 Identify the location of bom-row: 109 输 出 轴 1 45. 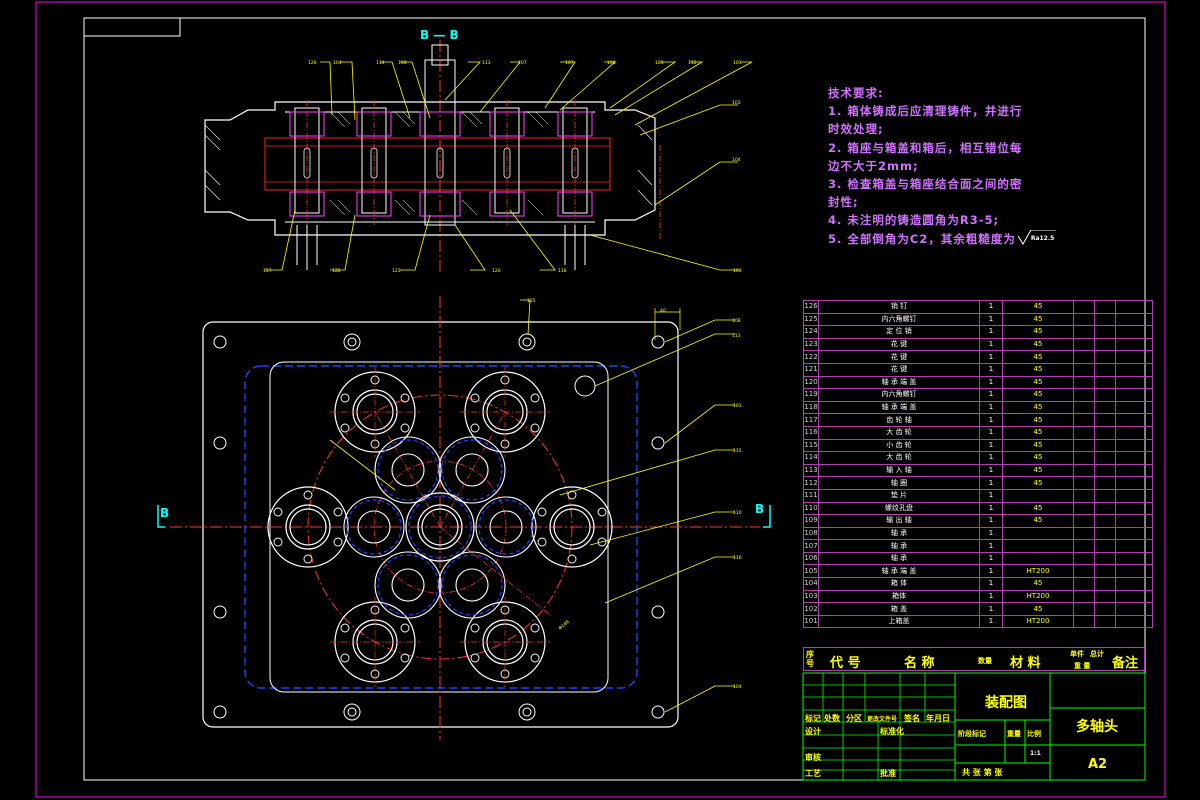
(978, 521).